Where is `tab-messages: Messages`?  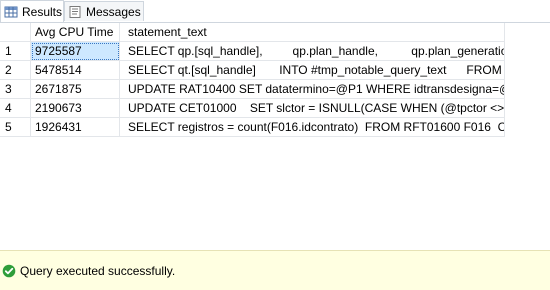
tab-messages: Messages is located at coordinates (104, 11).